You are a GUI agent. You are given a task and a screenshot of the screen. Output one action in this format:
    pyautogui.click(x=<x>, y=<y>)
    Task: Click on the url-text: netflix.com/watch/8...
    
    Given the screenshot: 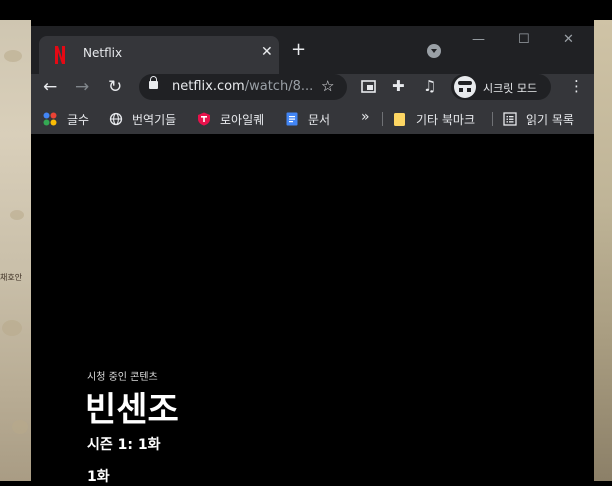 What is the action you would take?
    pyautogui.click(x=243, y=86)
    